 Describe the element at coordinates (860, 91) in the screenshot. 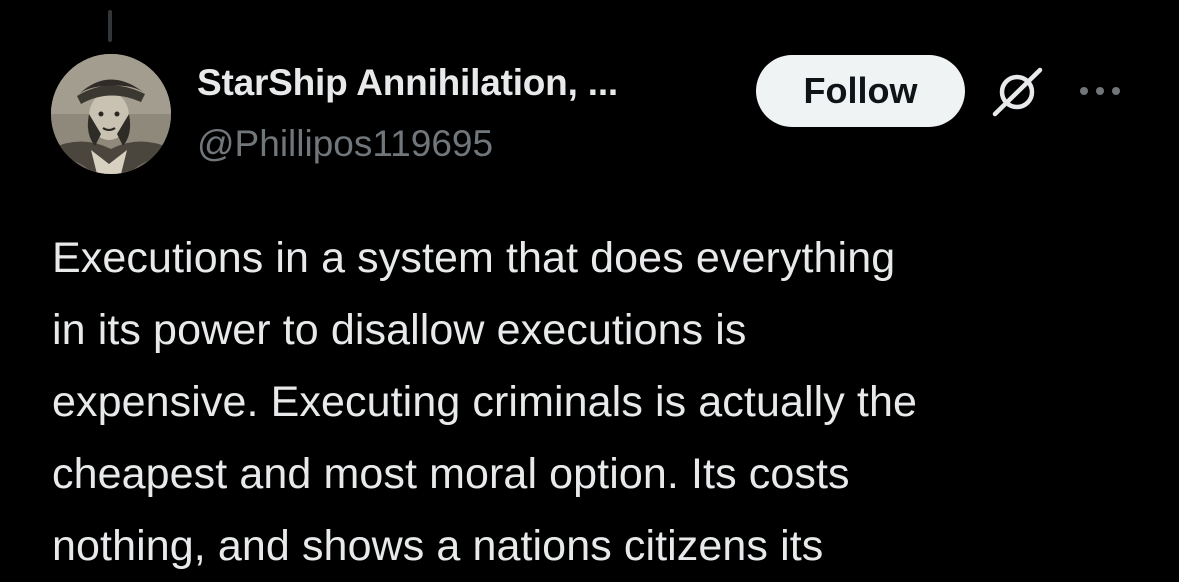

I see `follow-button: Follow` at that location.